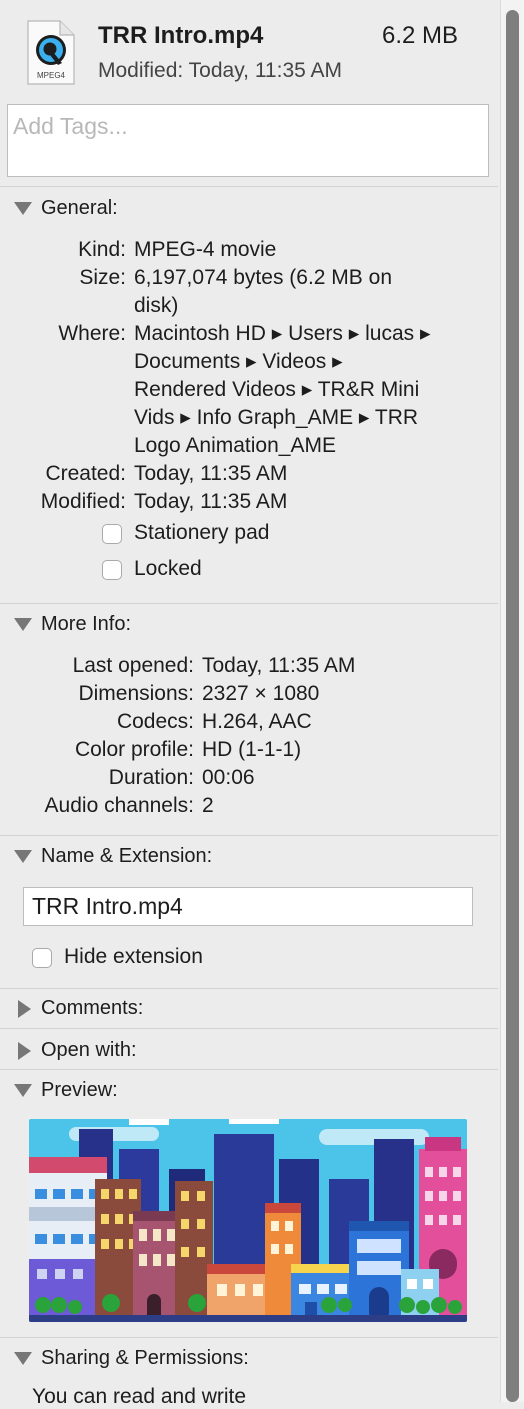  Describe the element at coordinates (134, 749) in the screenshot. I see `info-label: Color profile:` at that location.